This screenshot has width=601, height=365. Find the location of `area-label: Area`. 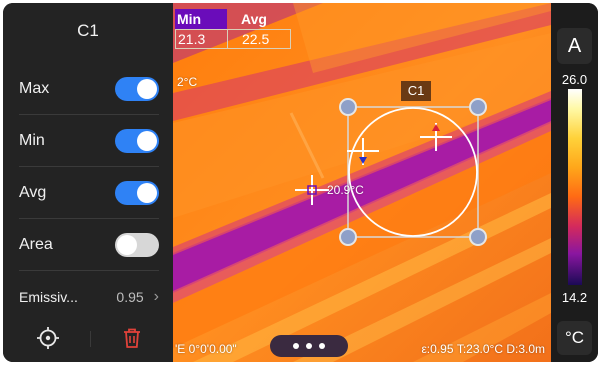

area-label: Area is located at coordinates (36, 244).